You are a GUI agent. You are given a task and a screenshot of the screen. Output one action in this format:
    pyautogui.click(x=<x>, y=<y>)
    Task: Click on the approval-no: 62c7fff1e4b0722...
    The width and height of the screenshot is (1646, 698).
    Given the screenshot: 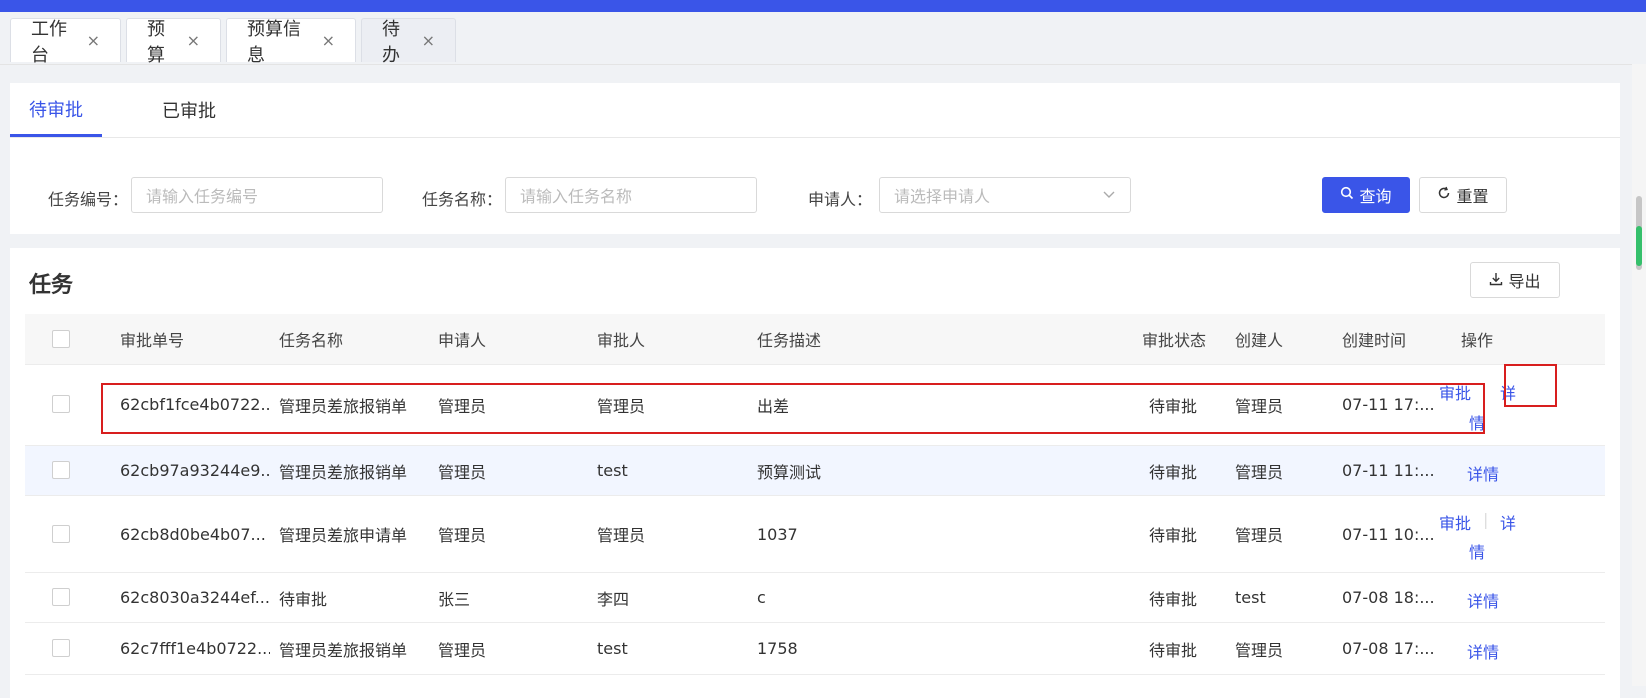 What is the action you would take?
    pyautogui.click(x=195, y=648)
    